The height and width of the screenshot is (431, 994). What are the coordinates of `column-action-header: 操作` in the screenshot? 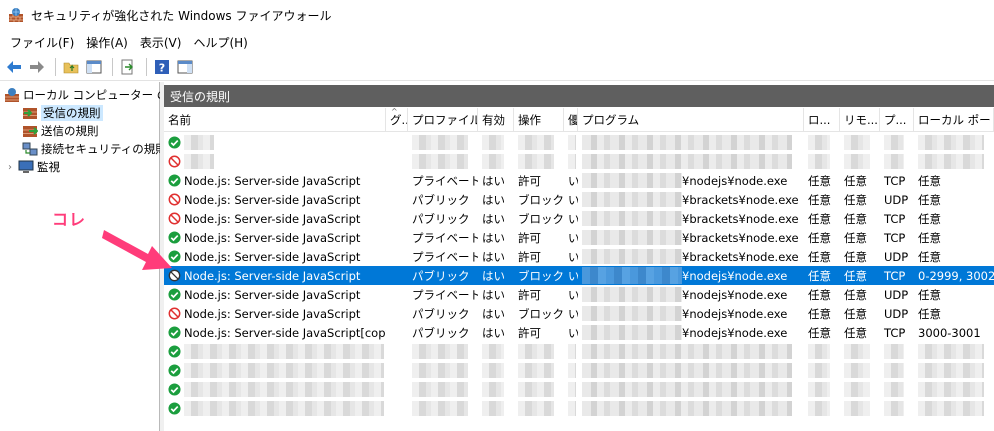 It's located at (539, 120).